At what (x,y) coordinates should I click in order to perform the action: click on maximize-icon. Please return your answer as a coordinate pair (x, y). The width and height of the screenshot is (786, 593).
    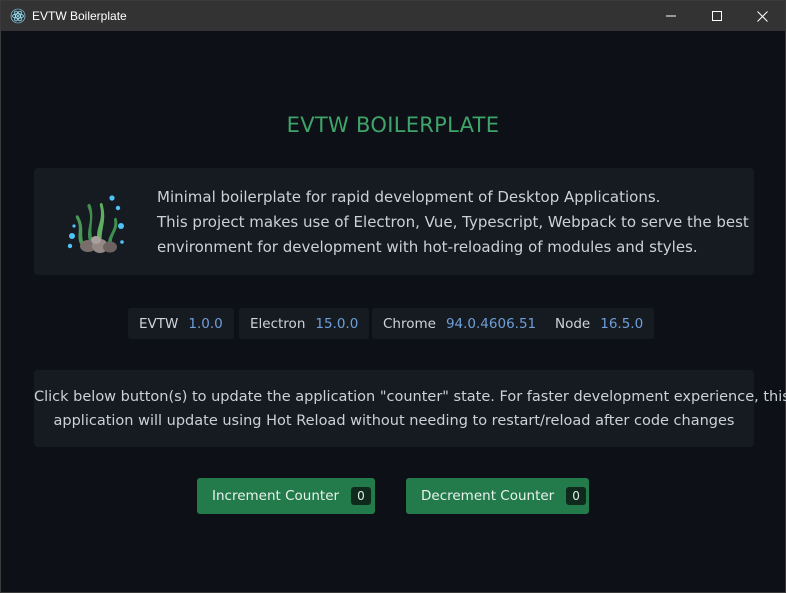
    Looking at the image, I should click on (717, 16).